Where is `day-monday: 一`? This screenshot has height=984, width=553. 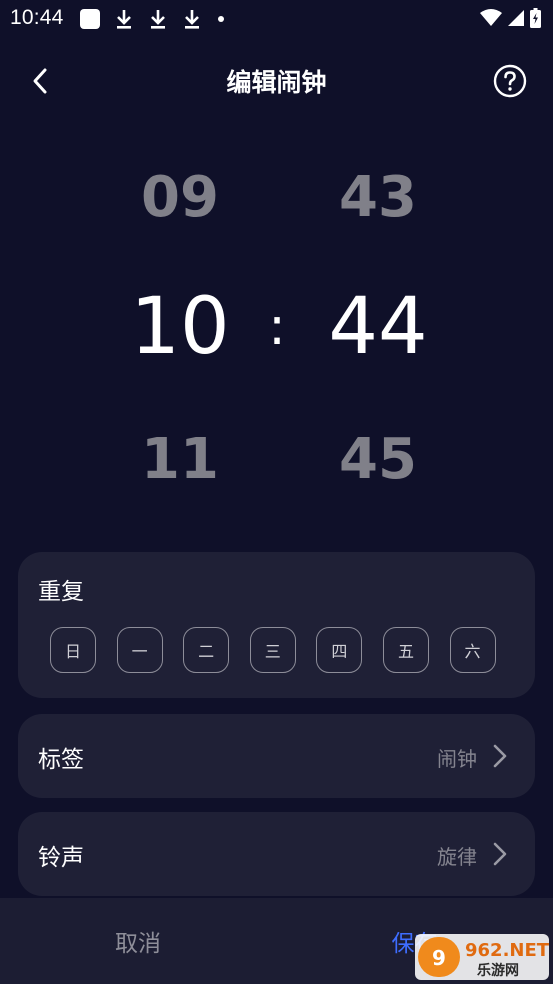
day-monday: 一 is located at coordinates (139, 650).